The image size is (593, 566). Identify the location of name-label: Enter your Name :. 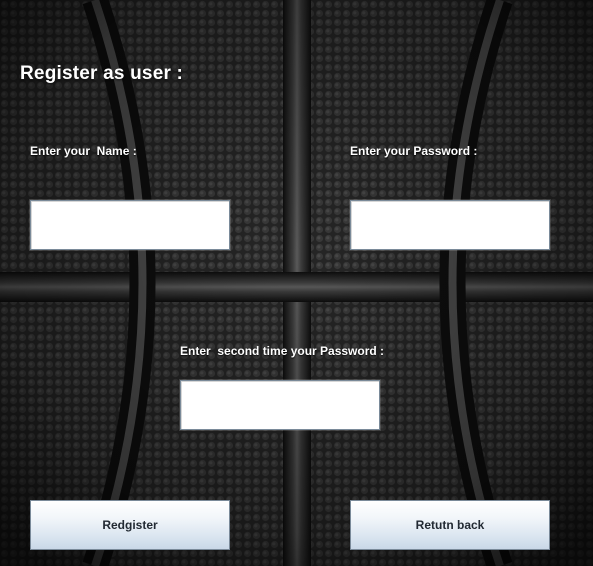
(83, 151).